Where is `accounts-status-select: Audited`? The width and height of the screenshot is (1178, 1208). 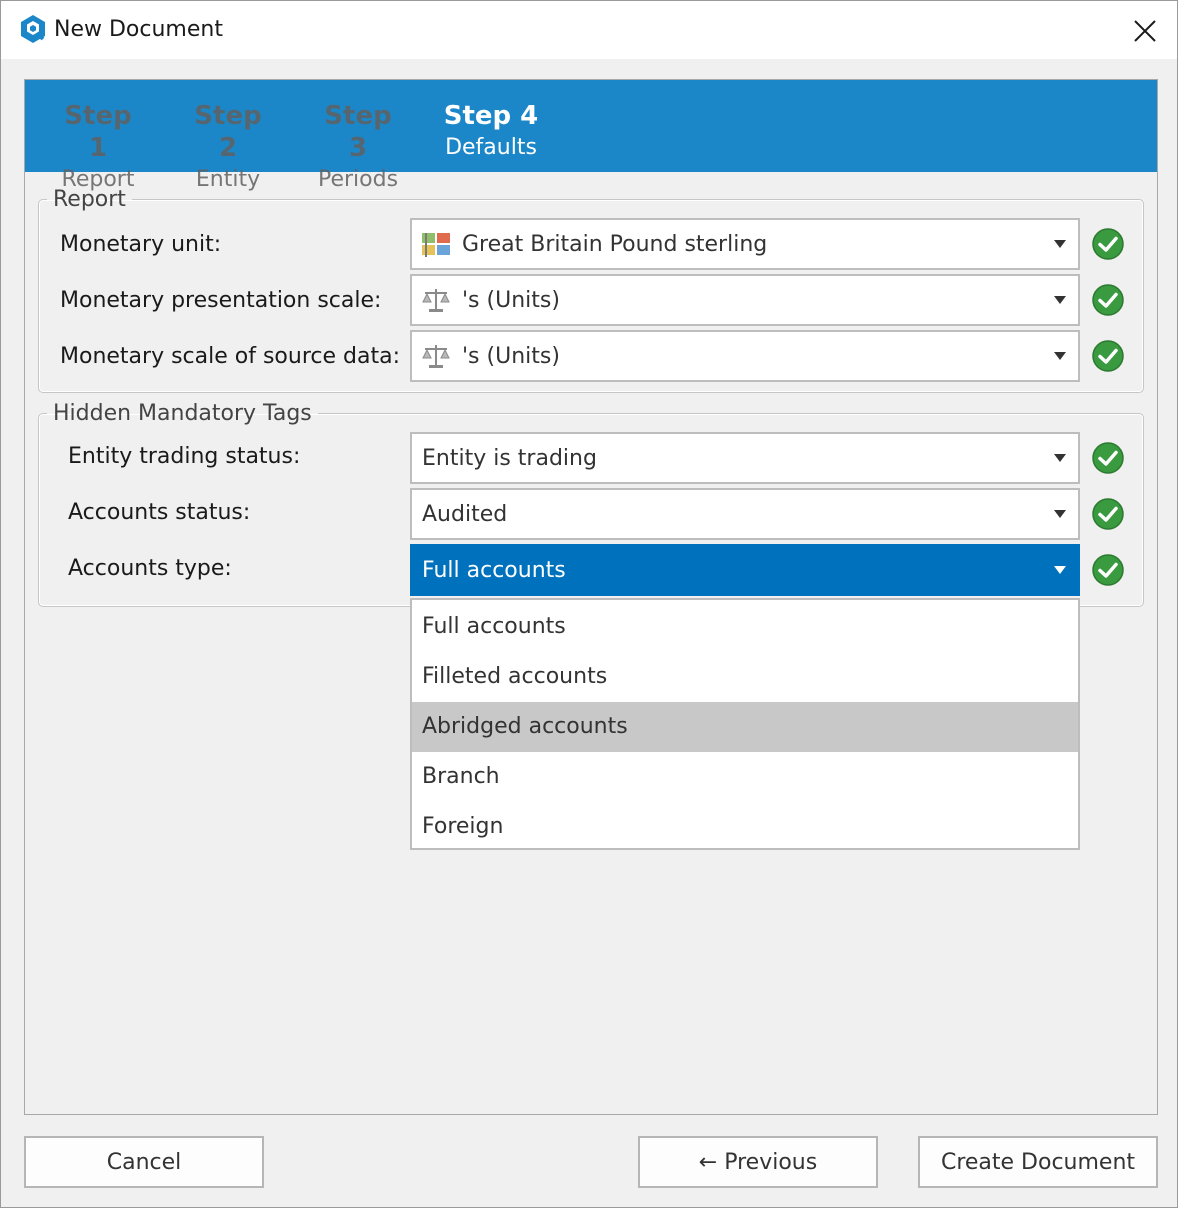
accounts-status-select: Audited is located at coordinates (745, 514).